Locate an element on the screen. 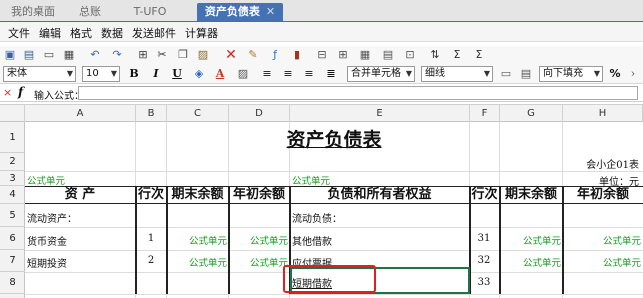 The width and height of the screenshot is (643, 298). row-header-3: 3 is located at coordinates (12, 178).